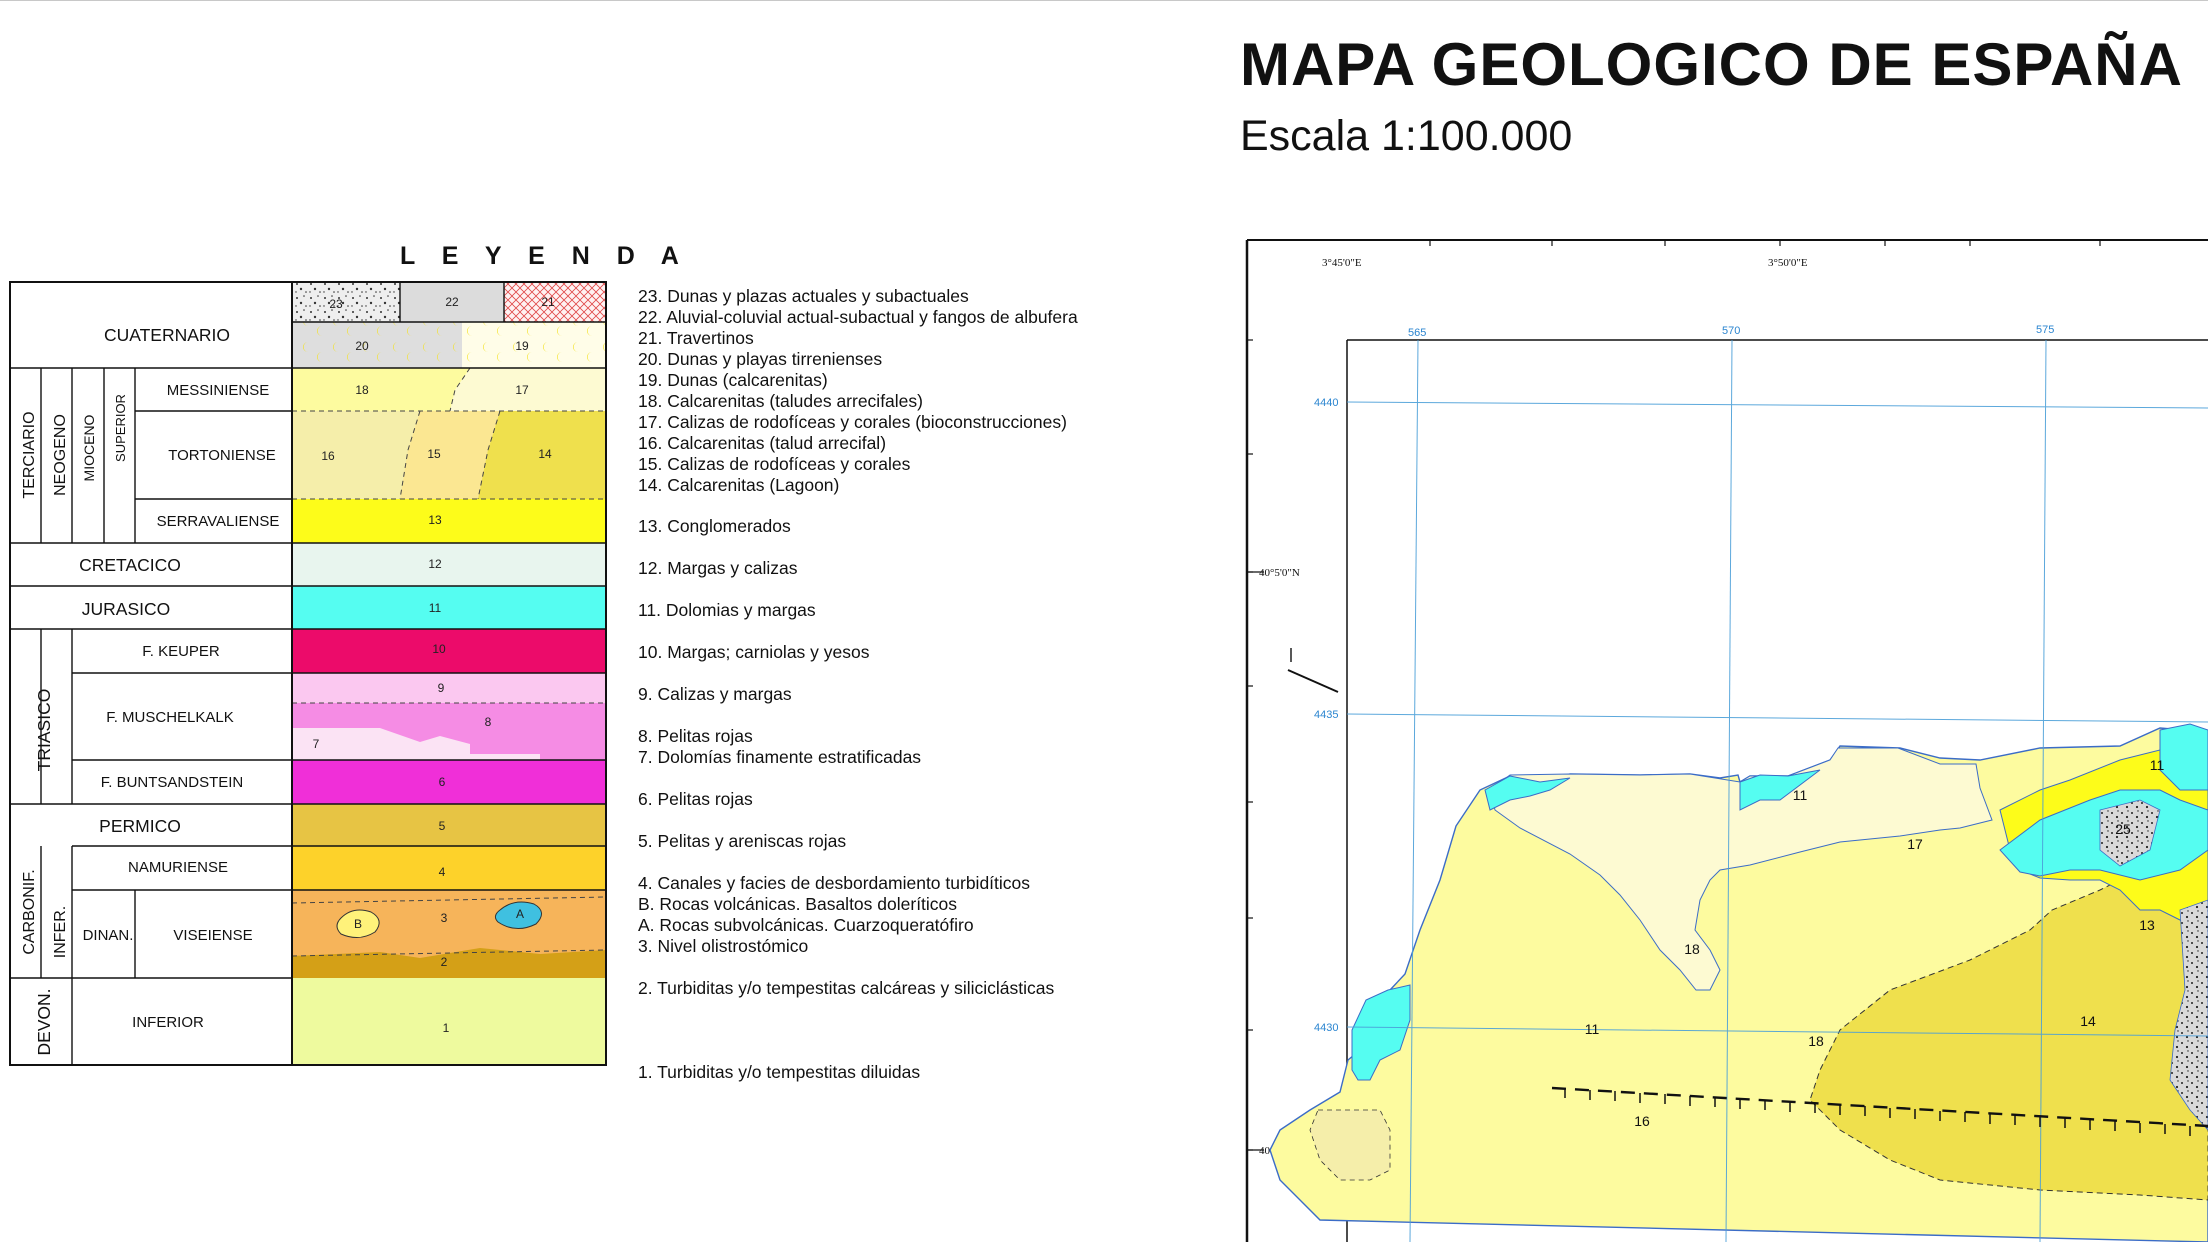 This screenshot has width=2208, height=1242. I want to click on unit-label-14: 14, so click(545, 454).